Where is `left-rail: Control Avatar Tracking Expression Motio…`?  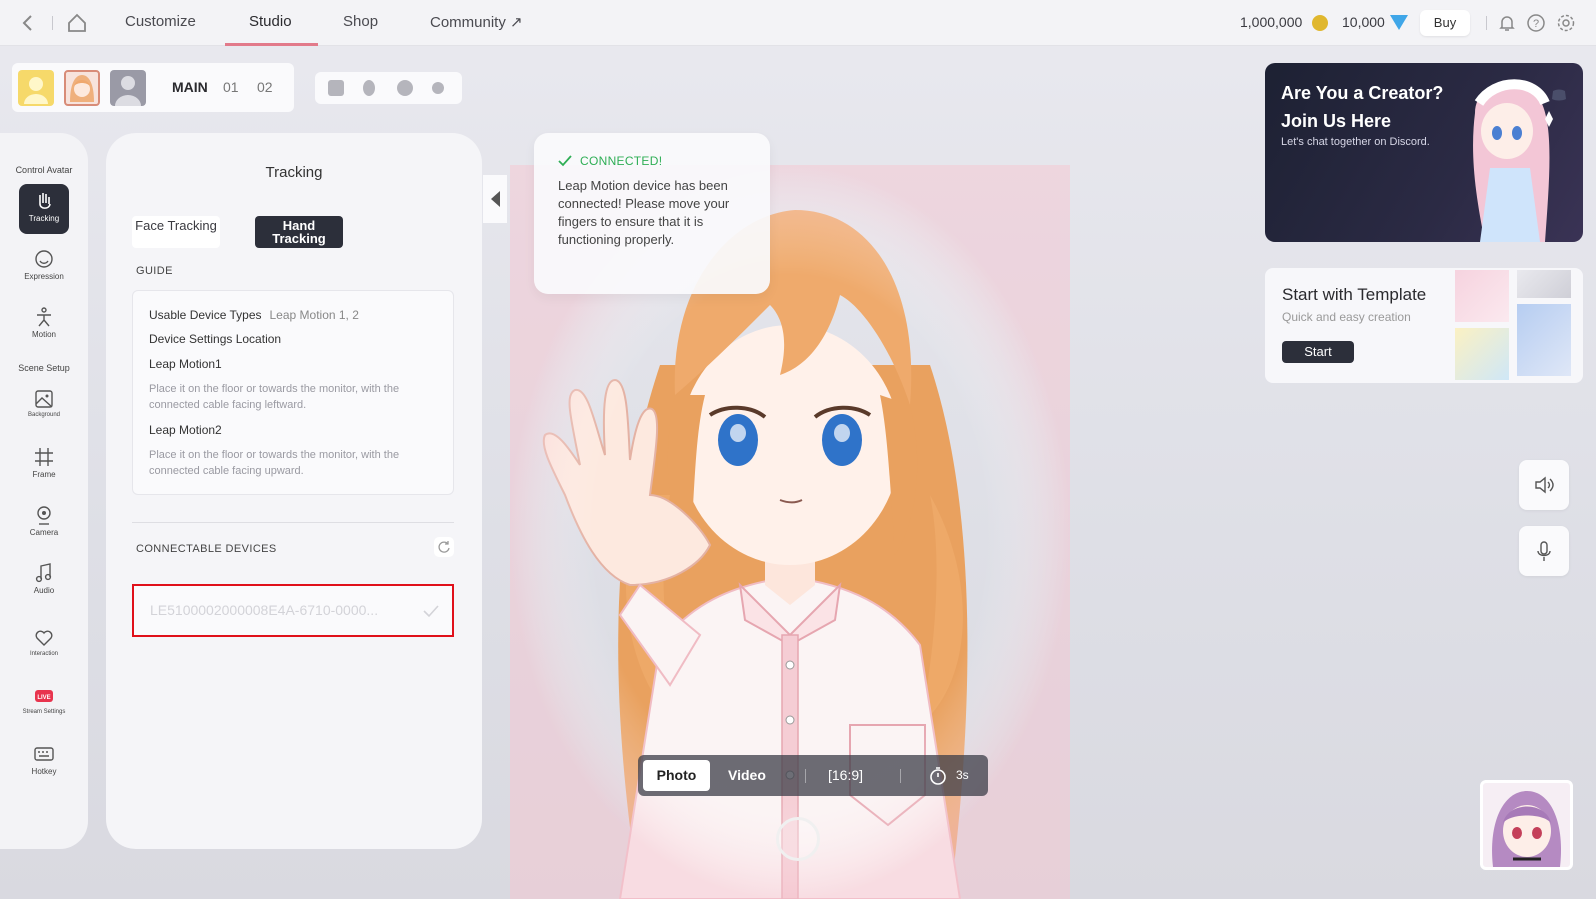 left-rail: Control Avatar Tracking Expression Motio… is located at coordinates (44, 491).